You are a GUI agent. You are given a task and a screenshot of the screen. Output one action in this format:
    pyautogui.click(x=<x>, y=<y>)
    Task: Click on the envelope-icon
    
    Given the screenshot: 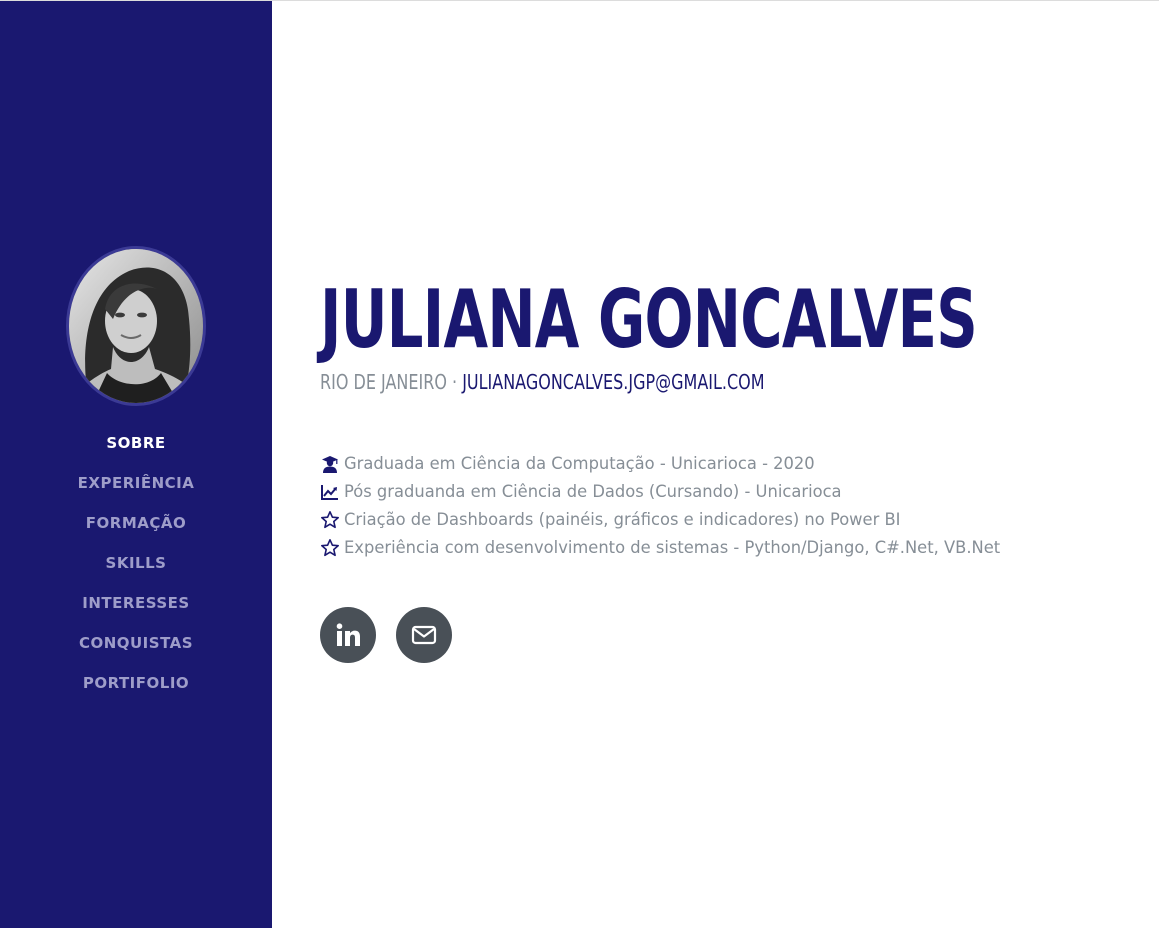 What is the action you would take?
    pyautogui.click(x=424, y=635)
    